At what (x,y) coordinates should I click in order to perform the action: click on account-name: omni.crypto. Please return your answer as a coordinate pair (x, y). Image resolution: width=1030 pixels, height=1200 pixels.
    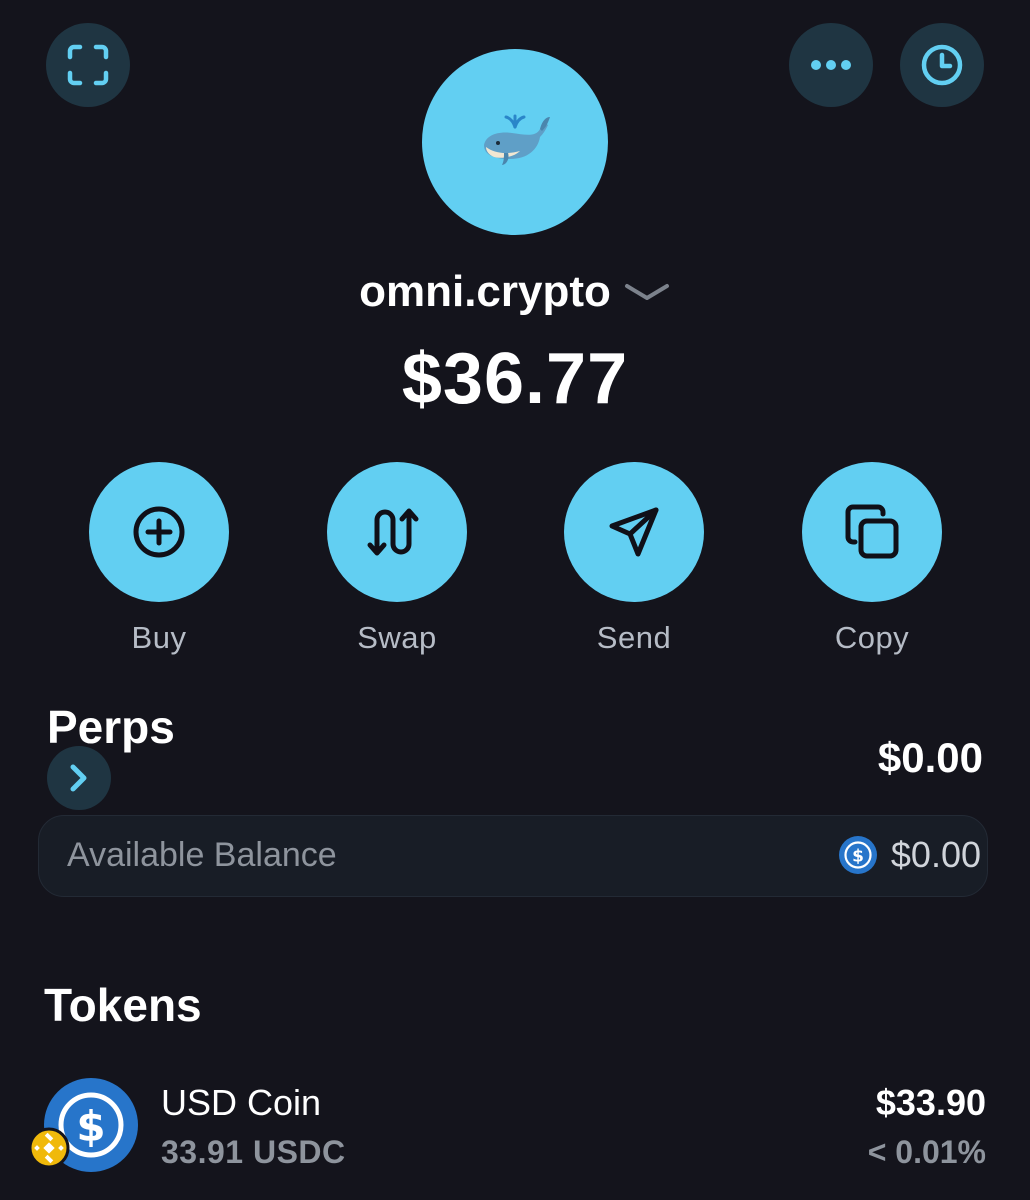
    Looking at the image, I should click on (485, 291).